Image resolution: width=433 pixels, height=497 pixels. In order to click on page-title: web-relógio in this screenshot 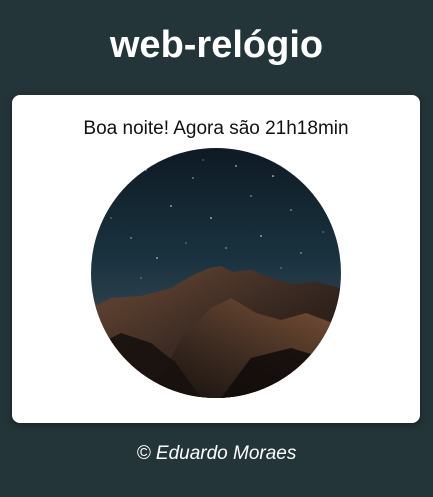, I will do `click(216, 45)`.